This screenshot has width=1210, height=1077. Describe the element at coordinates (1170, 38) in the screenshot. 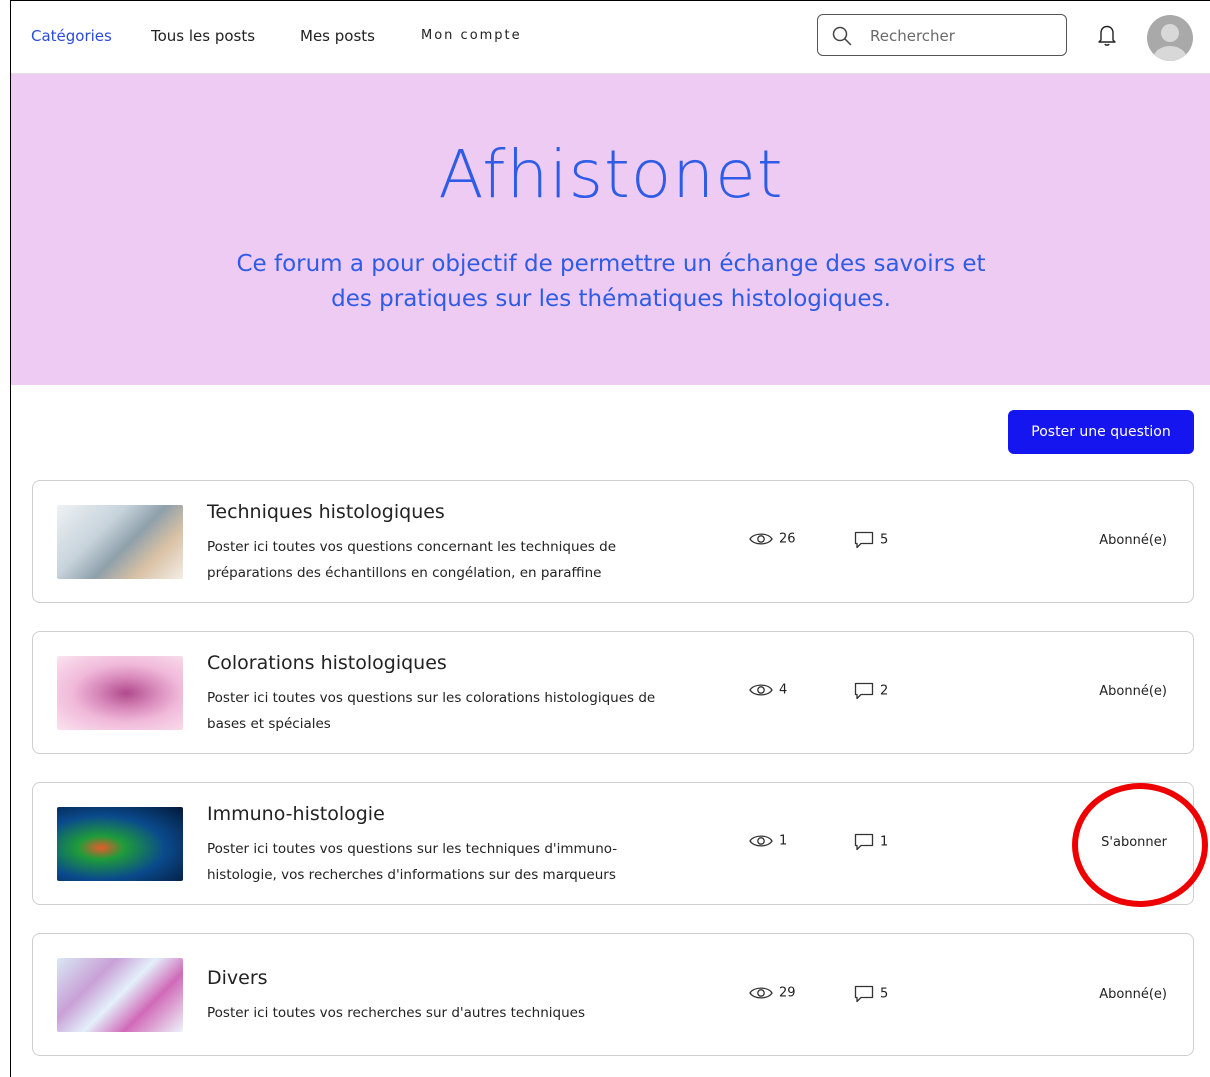

I see `avatar` at that location.